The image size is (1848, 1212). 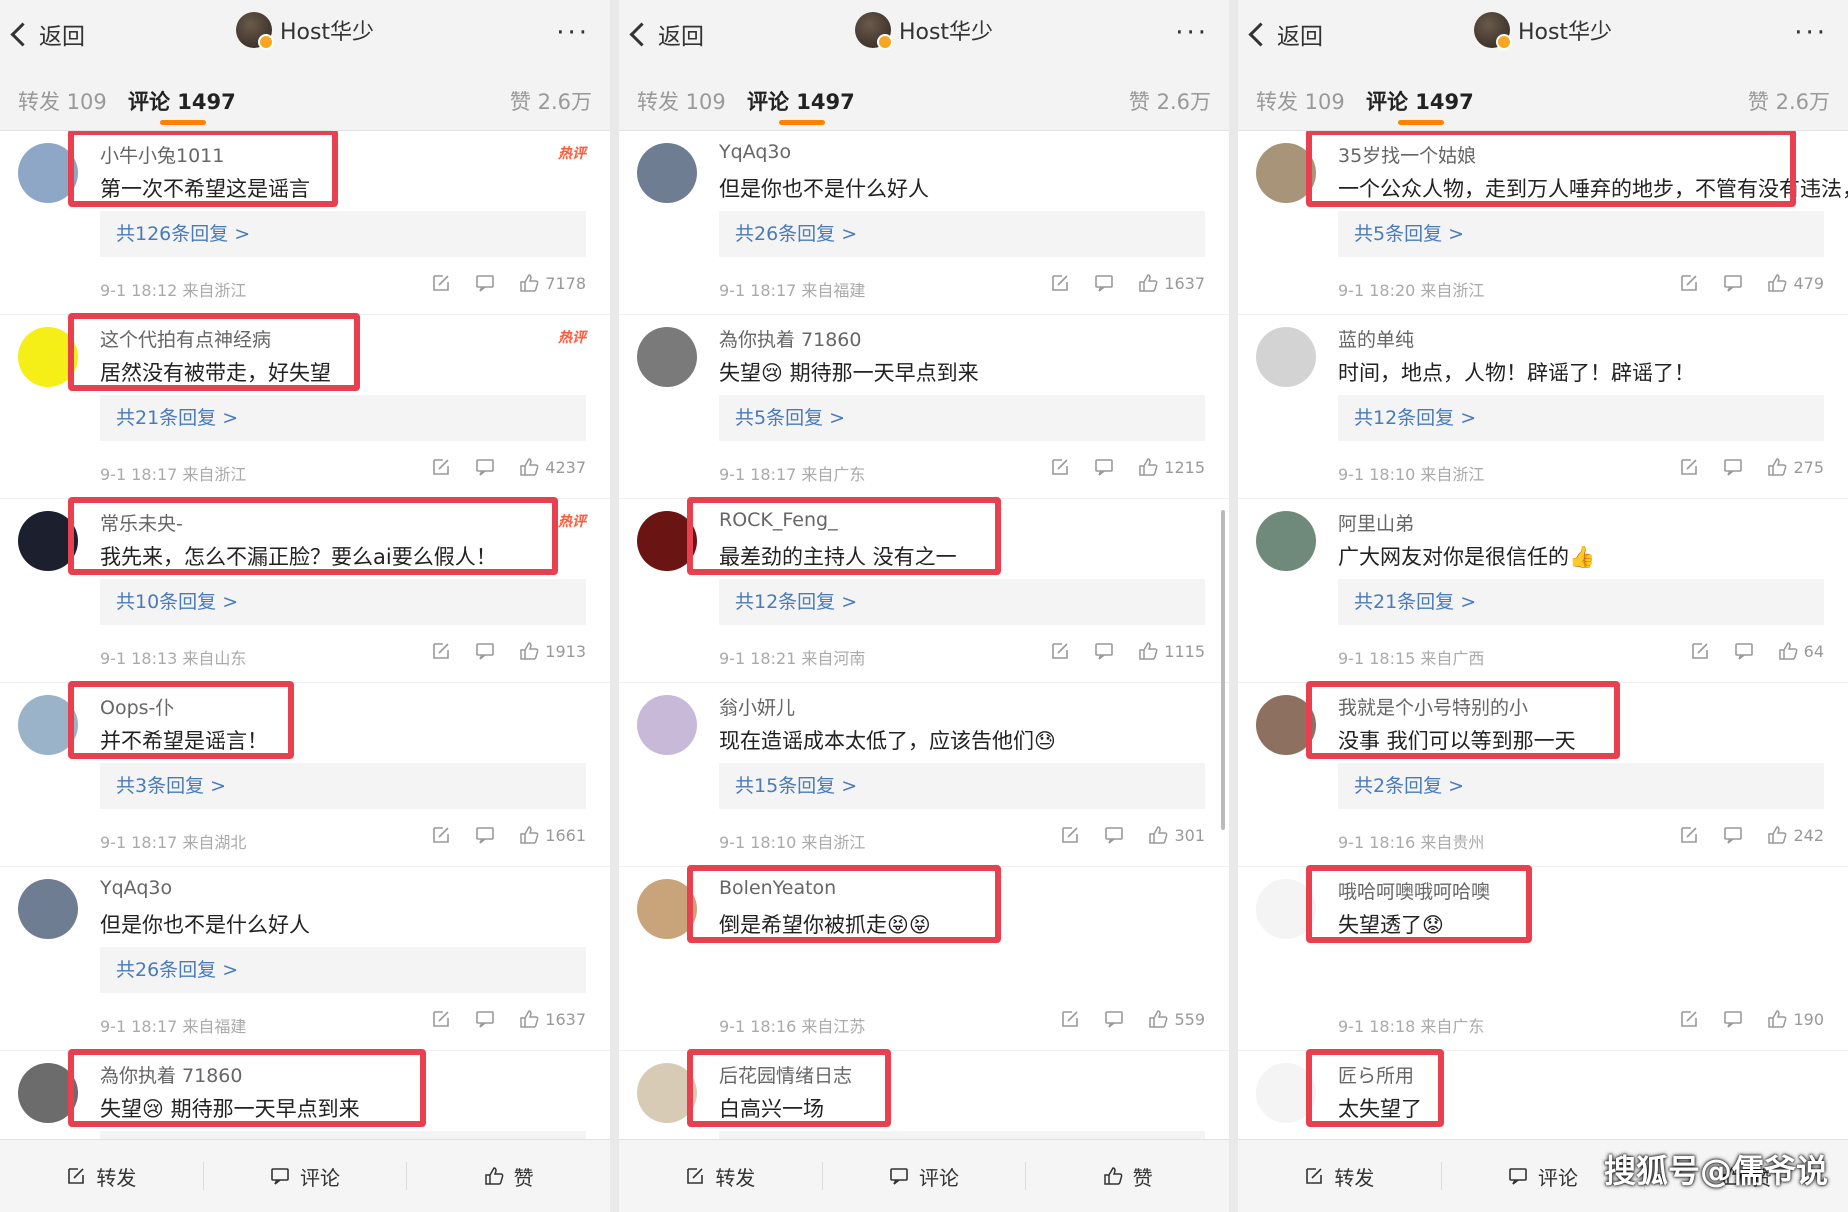 What do you see at coordinates (343, 234) in the screenshot?
I see `view-replies-link: 共126条回复 >` at bounding box center [343, 234].